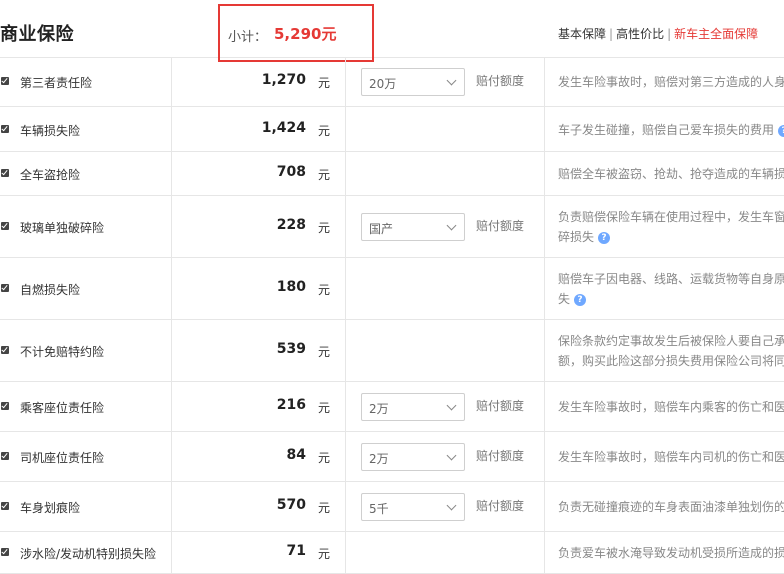 The width and height of the screenshot is (784, 574). Describe the element at coordinates (379, 509) in the screenshot. I see `coverage-select-value: 5千` at that location.